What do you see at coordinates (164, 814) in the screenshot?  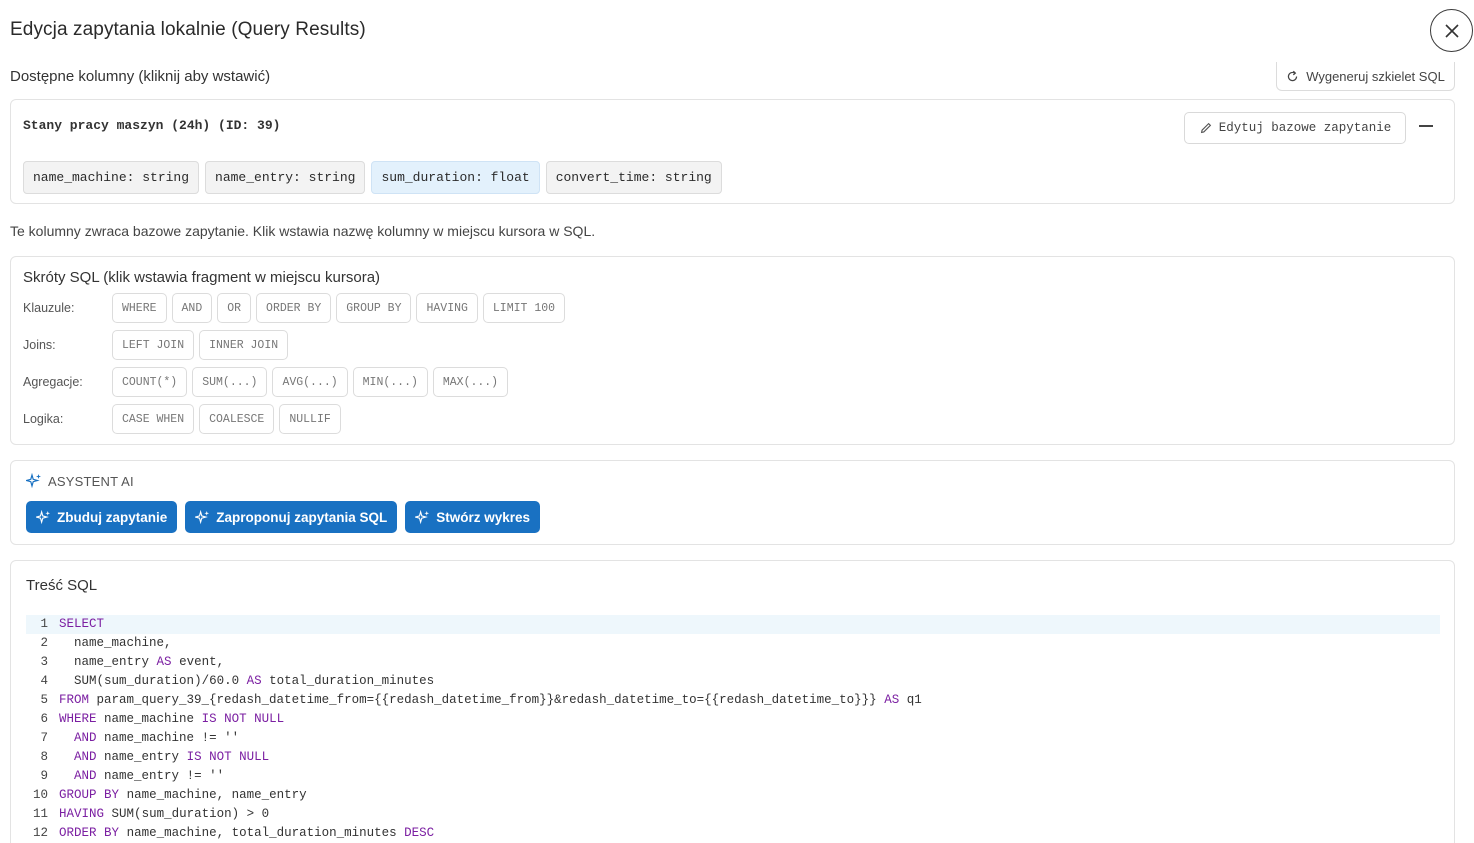 I see `code-text: HAVING SUM(sum_duration) > 0` at bounding box center [164, 814].